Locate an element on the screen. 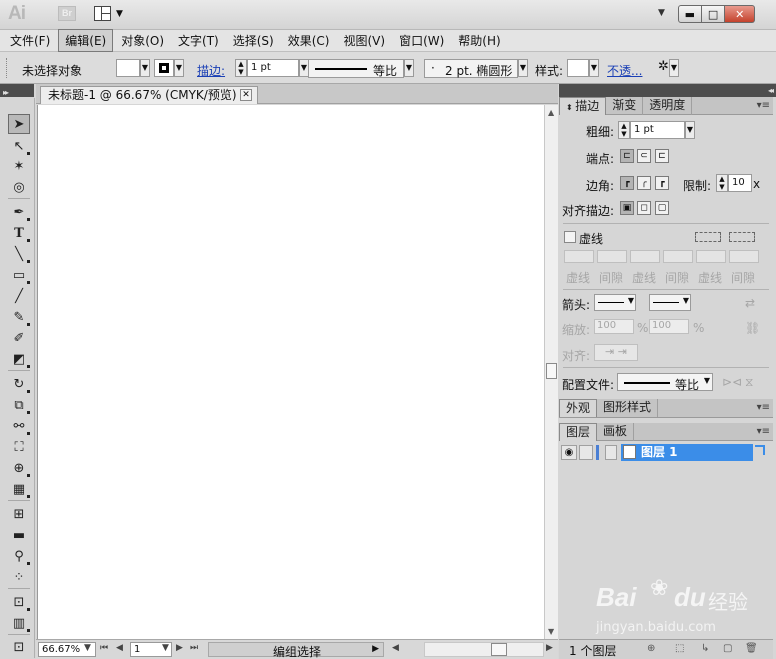 This screenshot has height=659, width=776. menu-help: 帮助(H) is located at coordinates (479, 40).